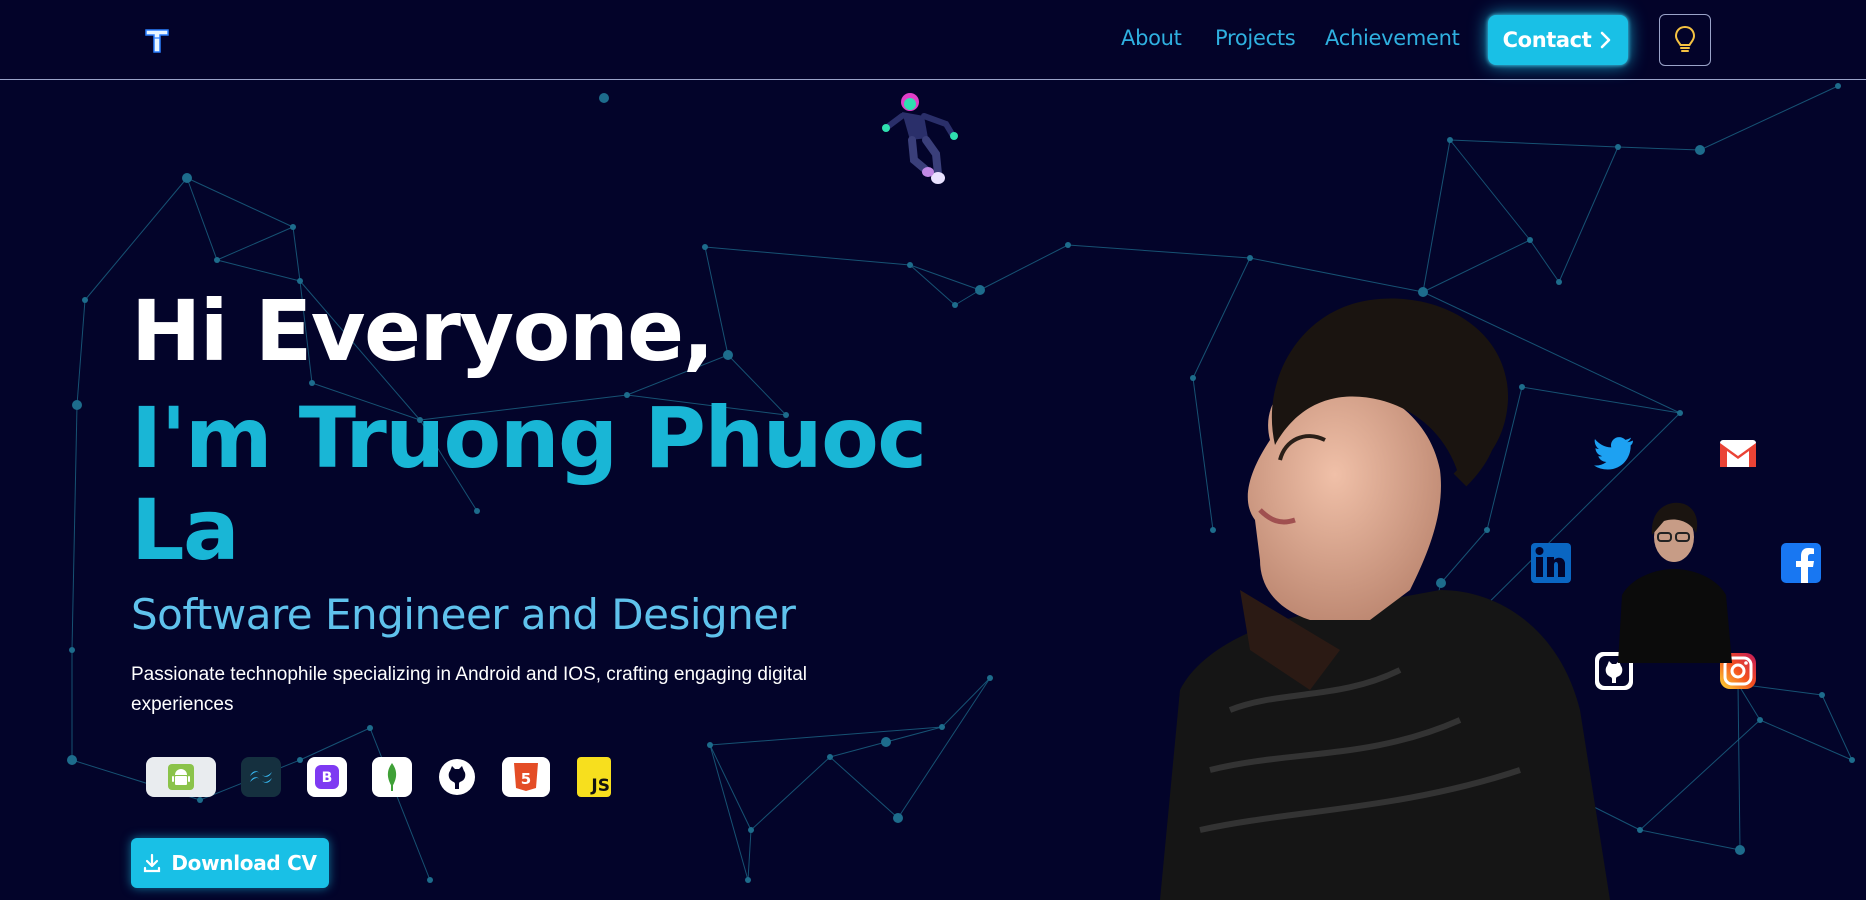 The height and width of the screenshot is (900, 1866). I want to click on svg-text: 5, so click(526, 779).